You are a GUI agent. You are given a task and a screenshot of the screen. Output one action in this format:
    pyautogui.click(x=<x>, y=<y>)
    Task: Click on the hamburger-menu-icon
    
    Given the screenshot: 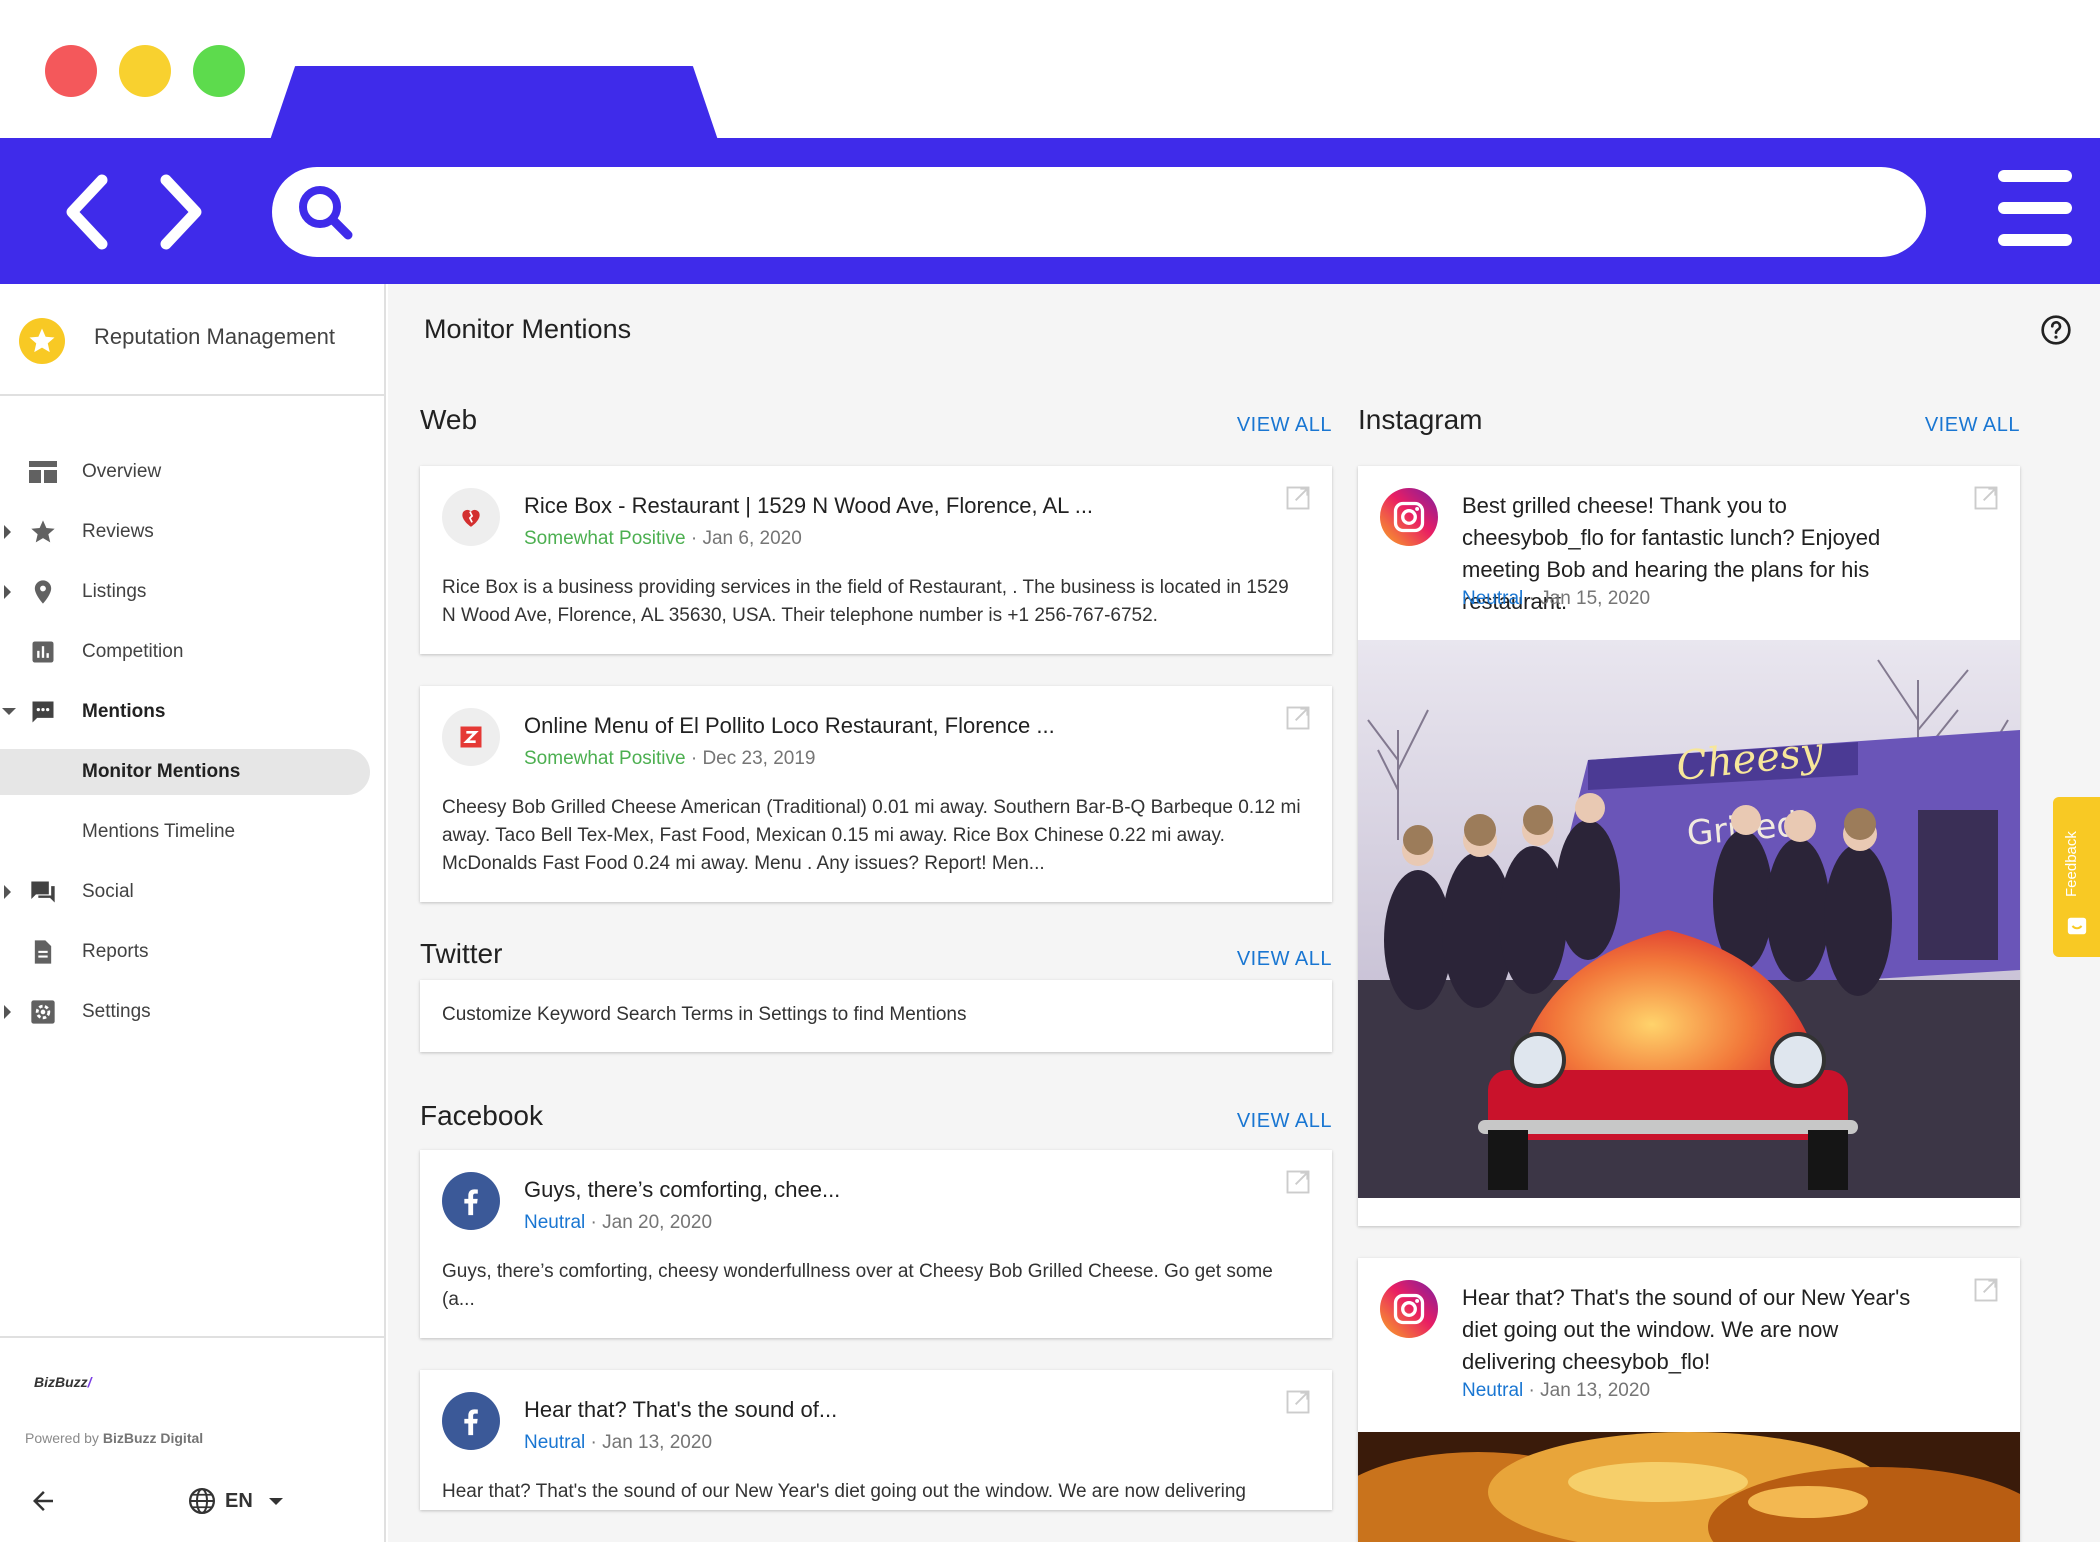 What is the action you would take?
    pyautogui.click(x=2035, y=211)
    